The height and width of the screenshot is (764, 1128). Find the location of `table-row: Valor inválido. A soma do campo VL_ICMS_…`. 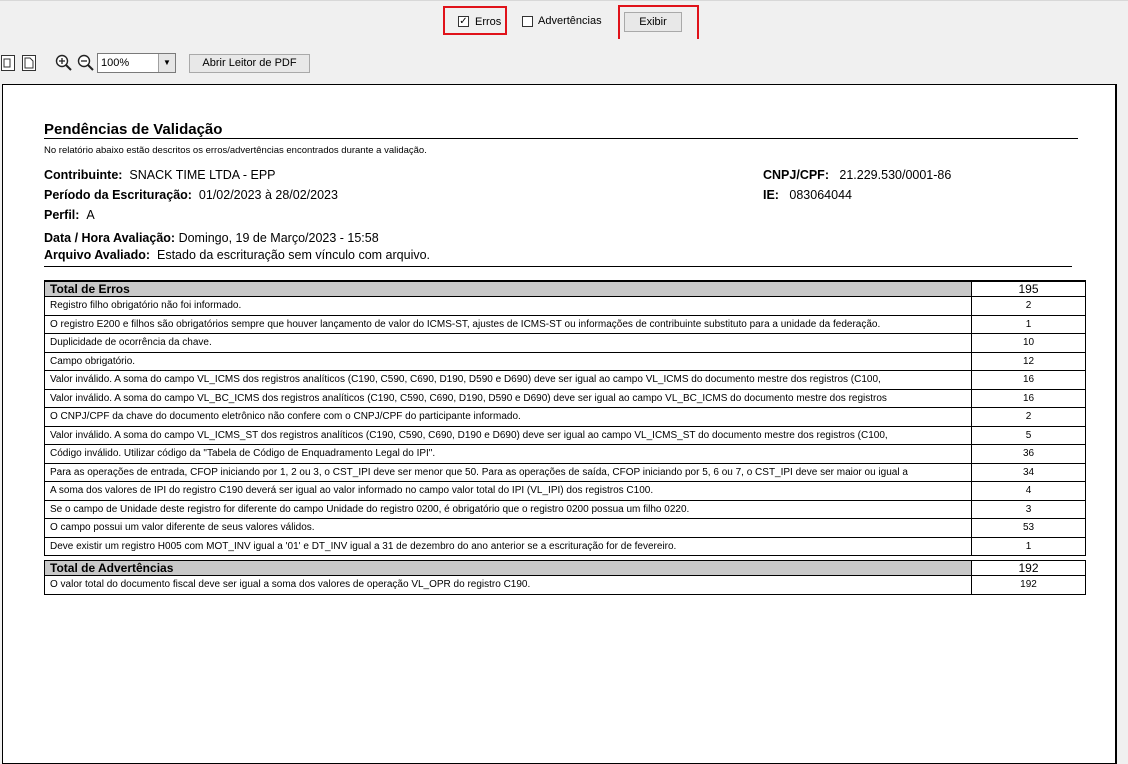

table-row: Valor inválido. A soma do campo VL_ICMS_… is located at coordinates (565, 435).